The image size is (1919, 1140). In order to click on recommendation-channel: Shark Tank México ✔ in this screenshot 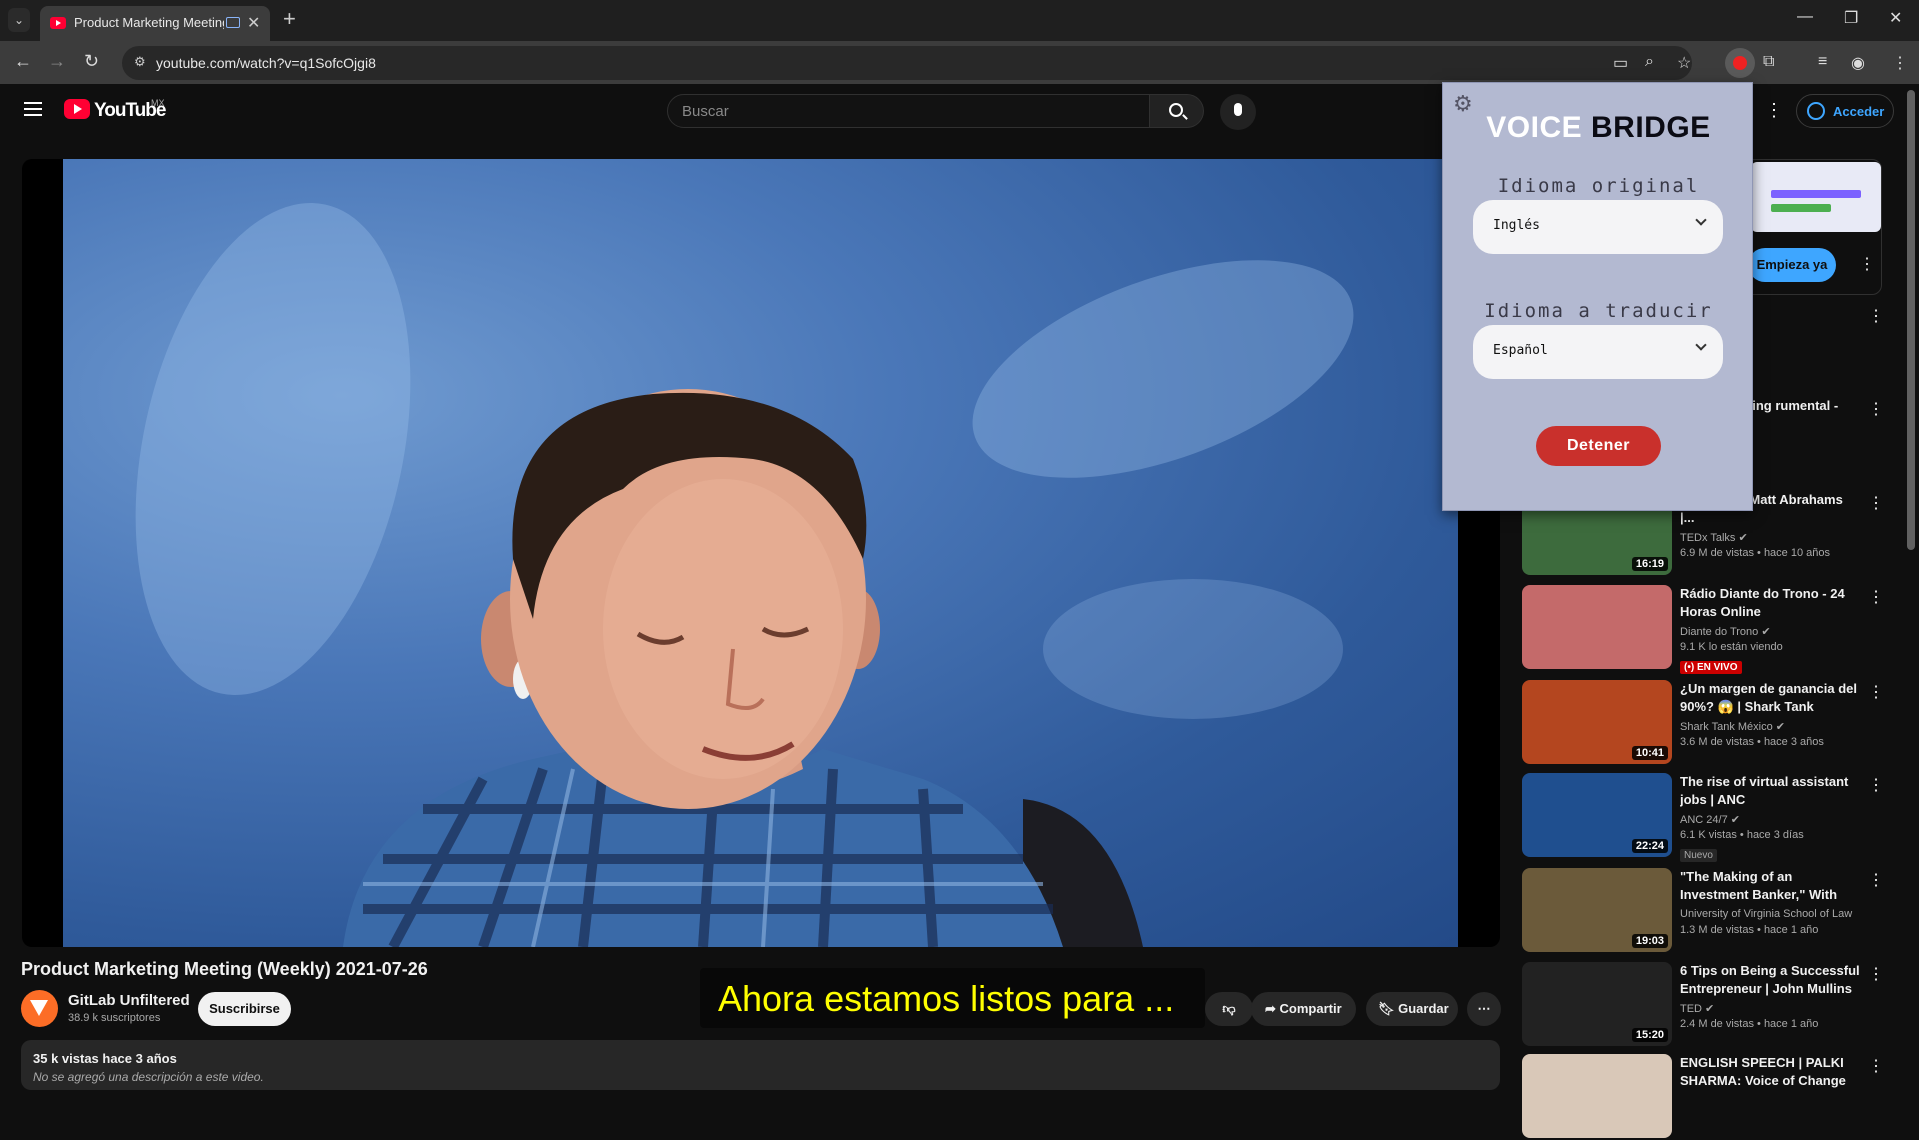, I will do `click(1732, 726)`.